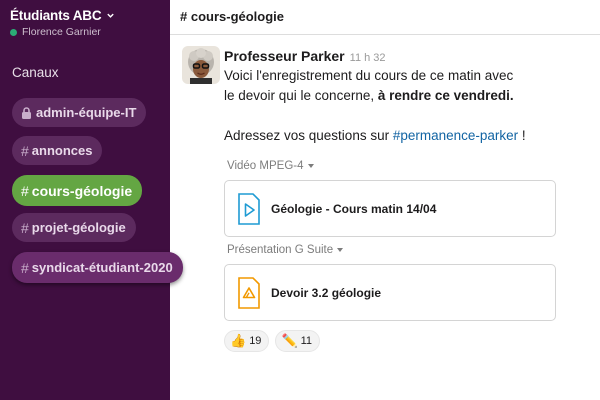  What do you see at coordinates (308, 135) in the screenshot?
I see `message-line: Adressez vos questions sur` at bounding box center [308, 135].